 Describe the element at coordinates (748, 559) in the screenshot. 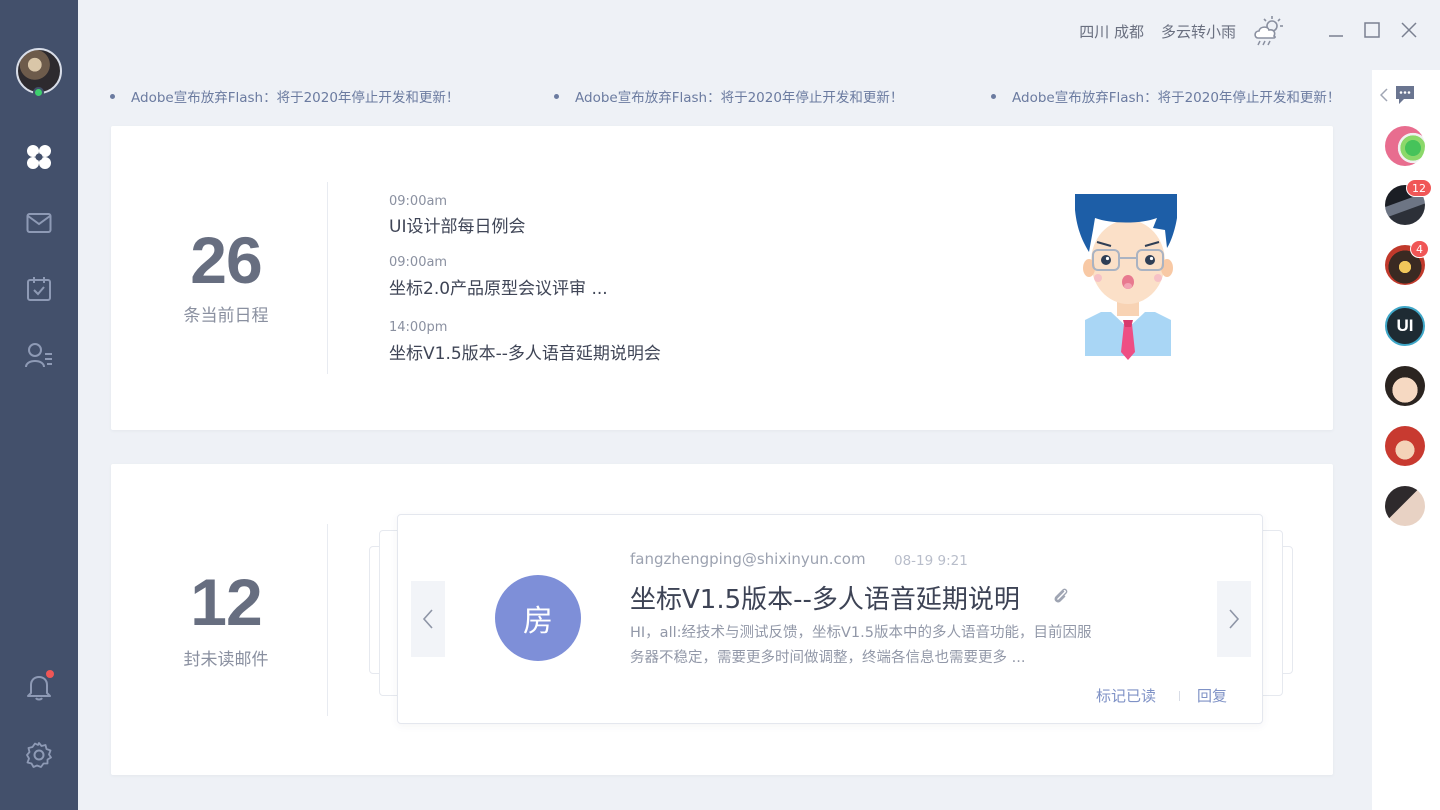

I see `mail-sender: fangzhengping@shixinyun.com` at that location.